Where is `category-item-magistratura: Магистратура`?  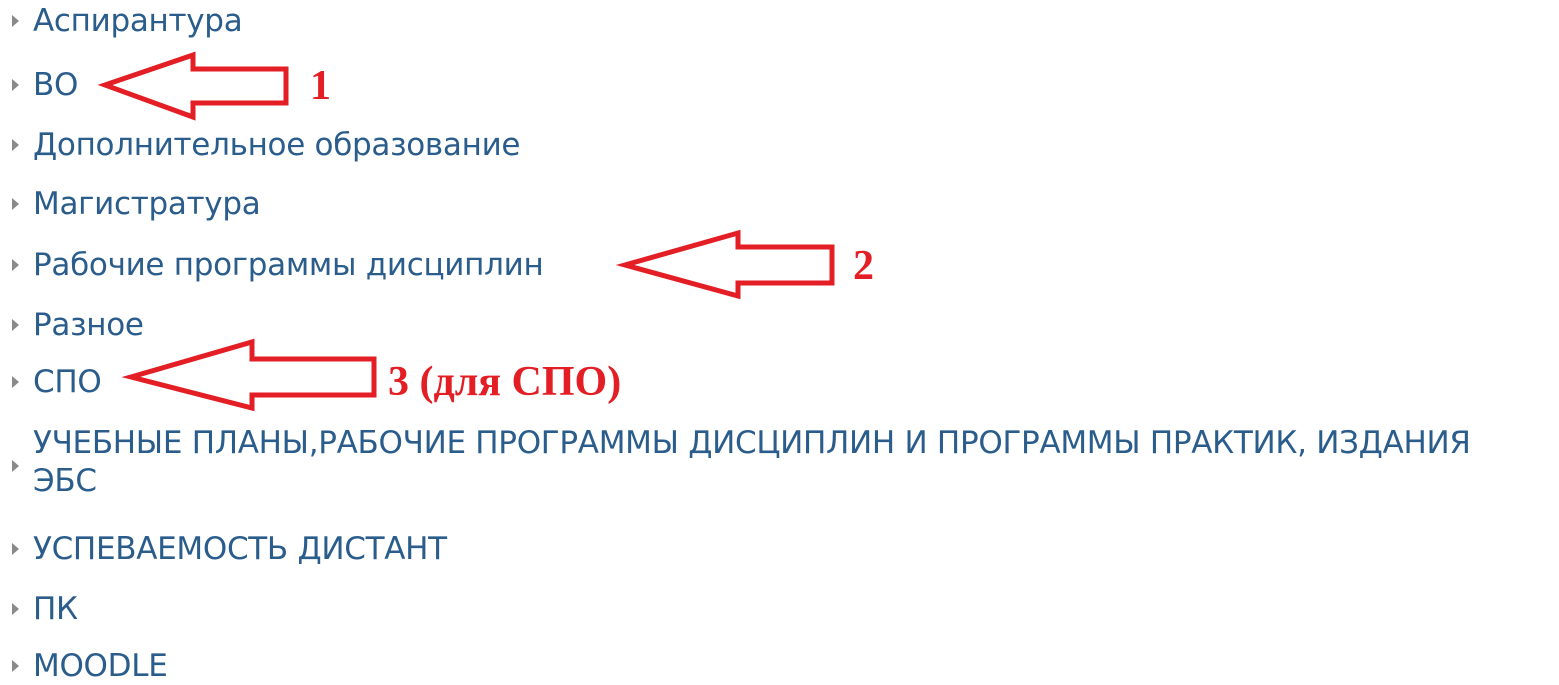 category-item-magistratura: Магистратура is located at coordinates (136, 204).